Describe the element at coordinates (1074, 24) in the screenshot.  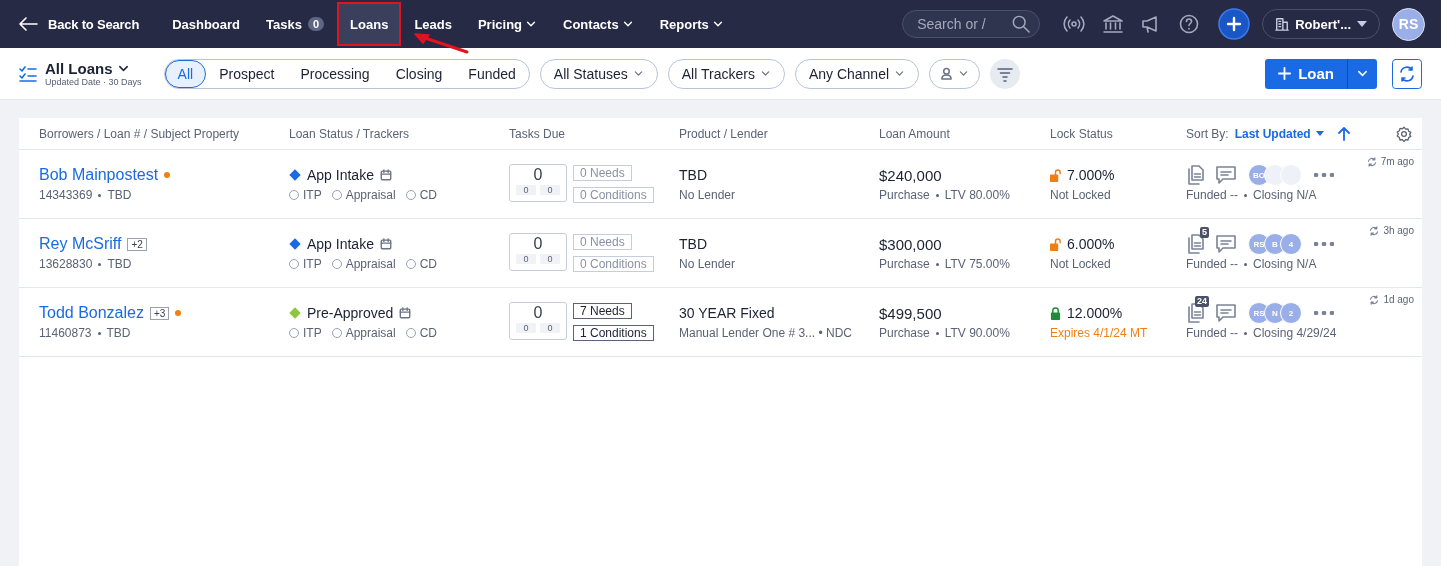
I see `broadcast-icon` at that location.